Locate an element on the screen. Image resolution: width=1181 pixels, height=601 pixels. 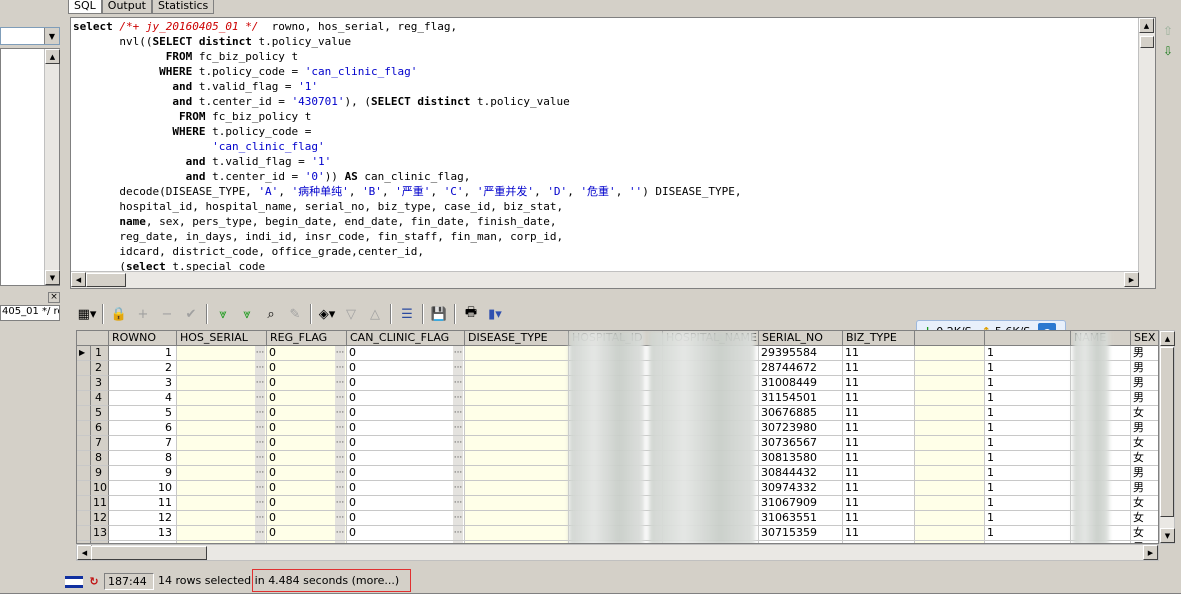
row-number: 5 is located at coordinates (100, 413).